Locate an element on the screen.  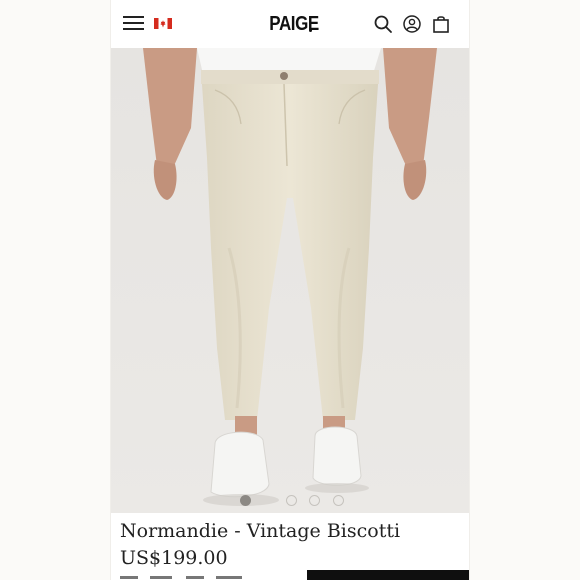
product-price: US$199.00 is located at coordinates (174, 558).